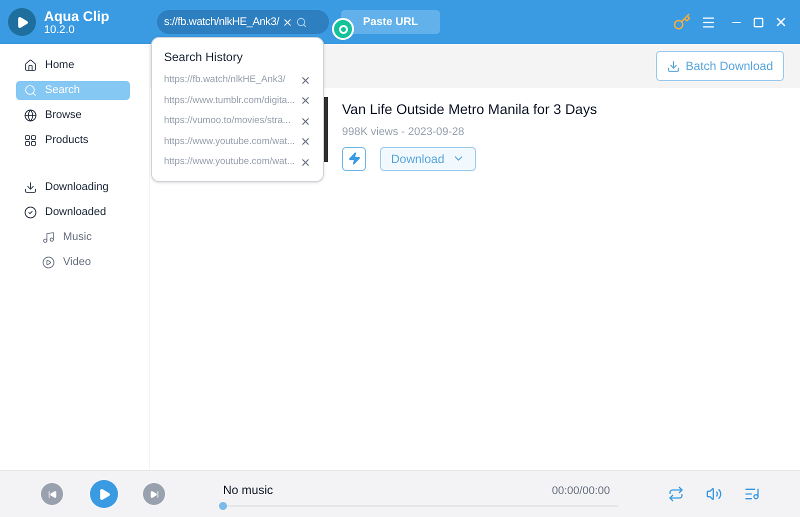 The image size is (800, 517). I want to click on grid-icon, so click(30, 140).